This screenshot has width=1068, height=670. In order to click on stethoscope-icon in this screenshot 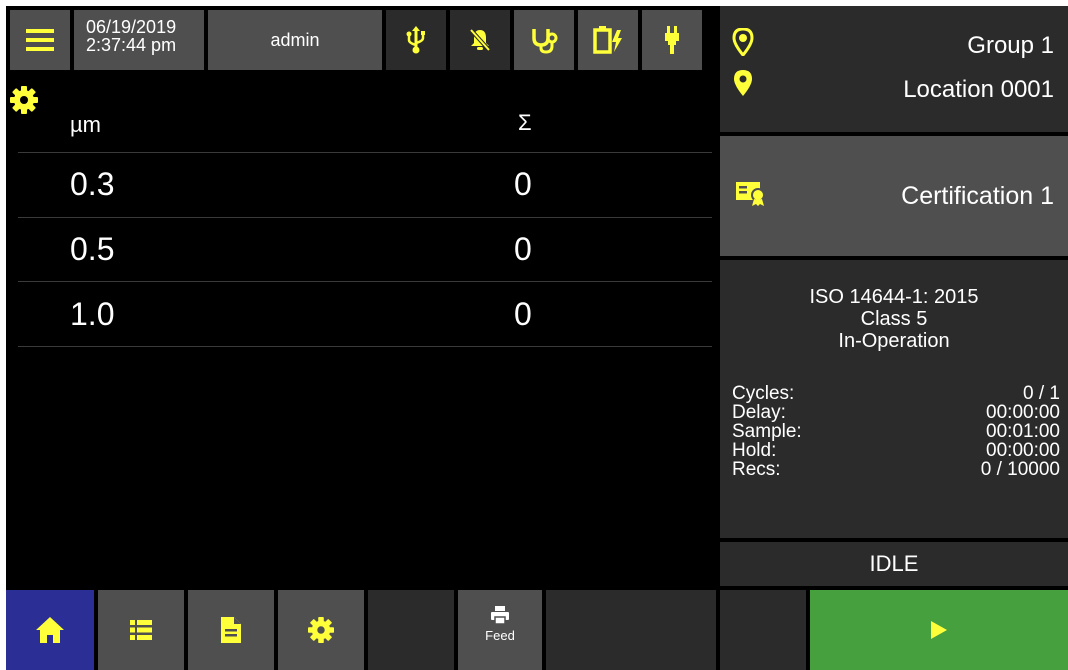, I will do `click(545, 41)`.